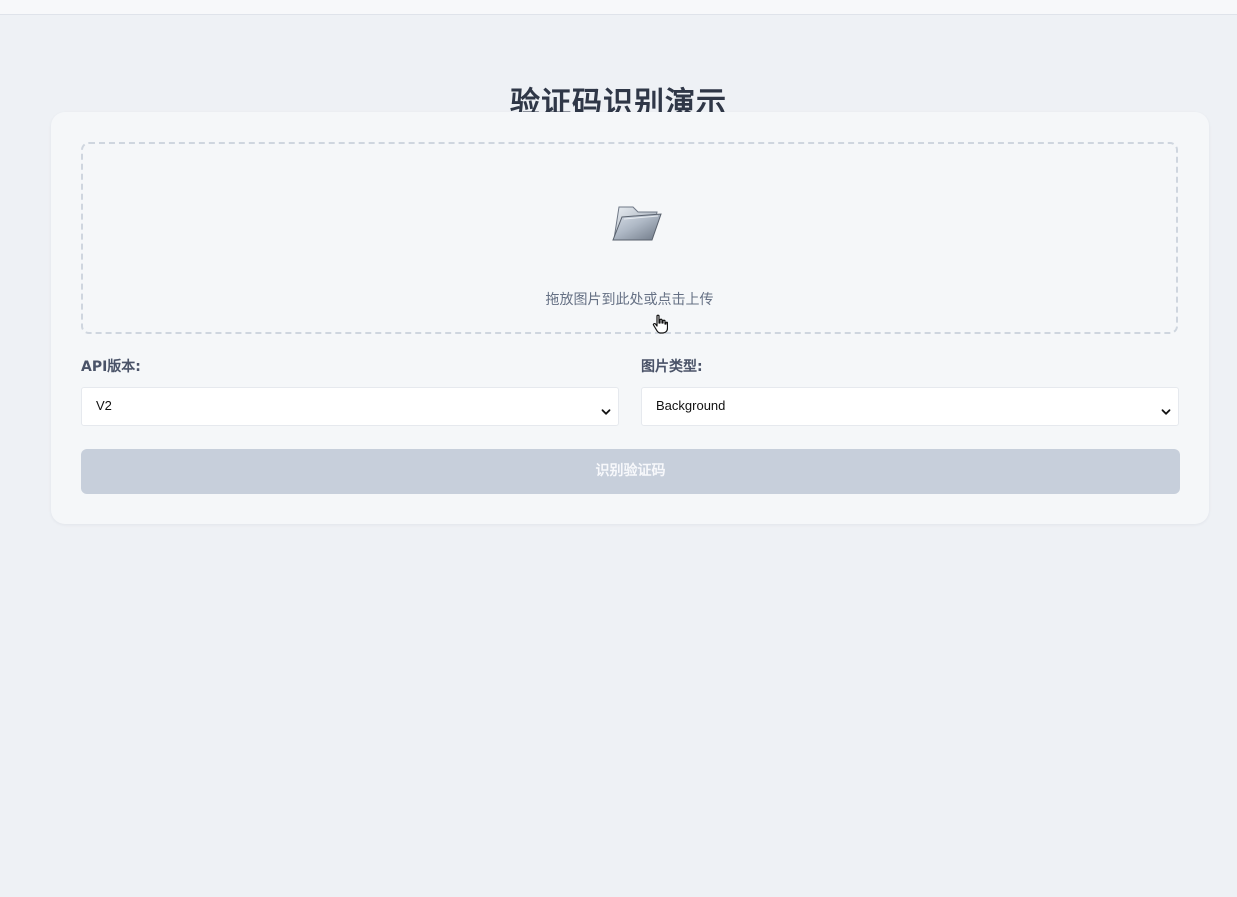 The height and width of the screenshot is (897, 1237). What do you see at coordinates (672, 367) in the screenshot?
I see `image-type-label: 图片类型:` at bounding box center [672, 367].